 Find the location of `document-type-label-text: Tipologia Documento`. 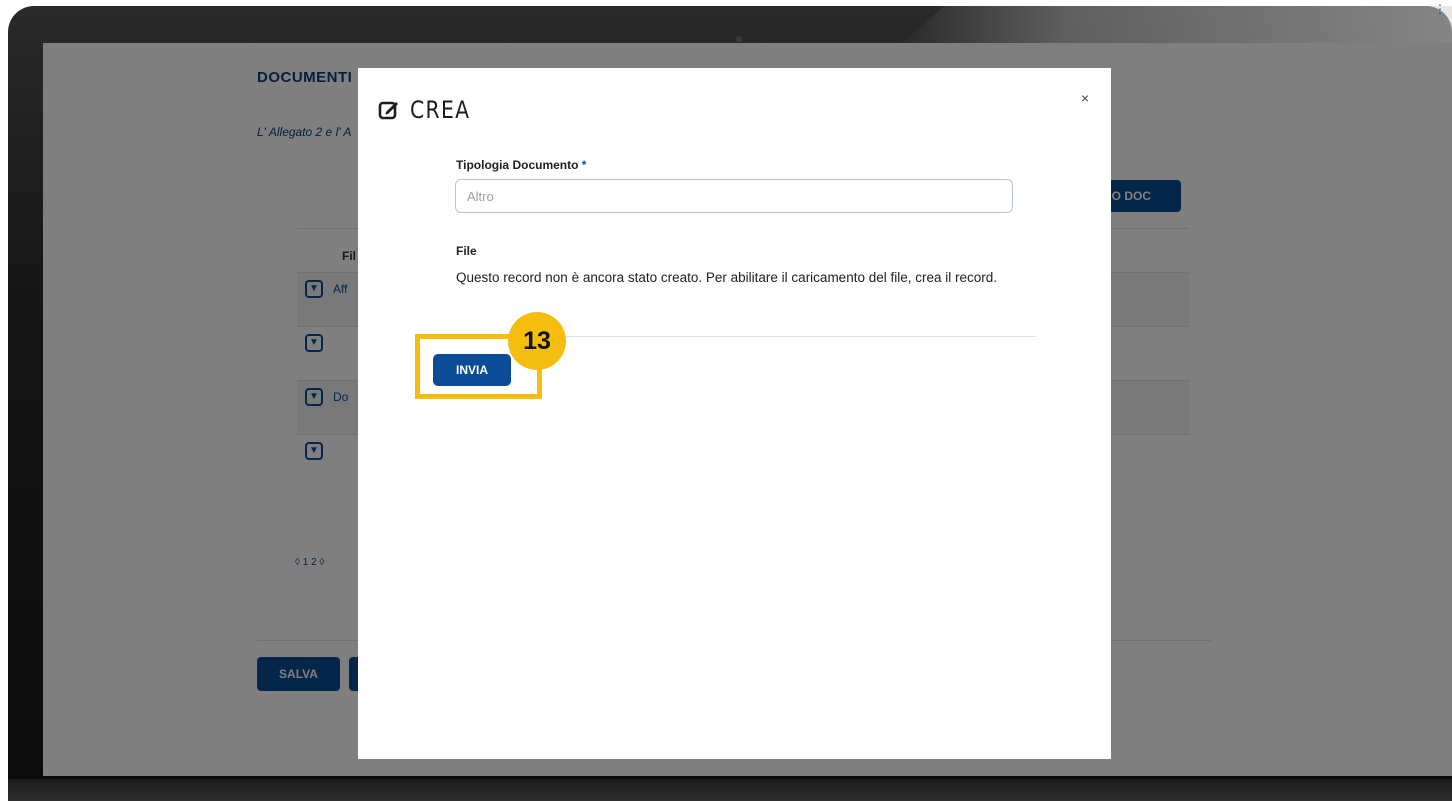

document-type-label-text: Tipologia Documento is located at coordinates (517, 165).